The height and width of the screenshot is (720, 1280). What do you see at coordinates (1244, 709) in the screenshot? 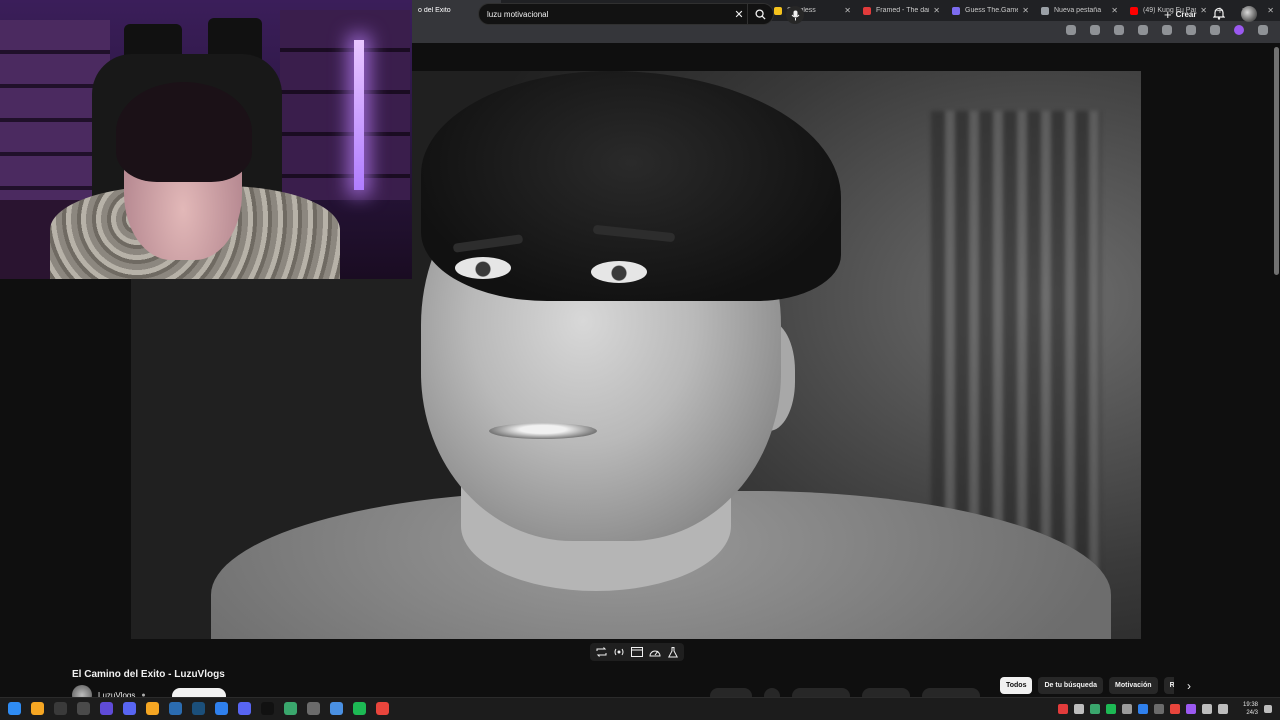
I see `system-clock: 19:38 24/3` at bounding box center [1244, 709].